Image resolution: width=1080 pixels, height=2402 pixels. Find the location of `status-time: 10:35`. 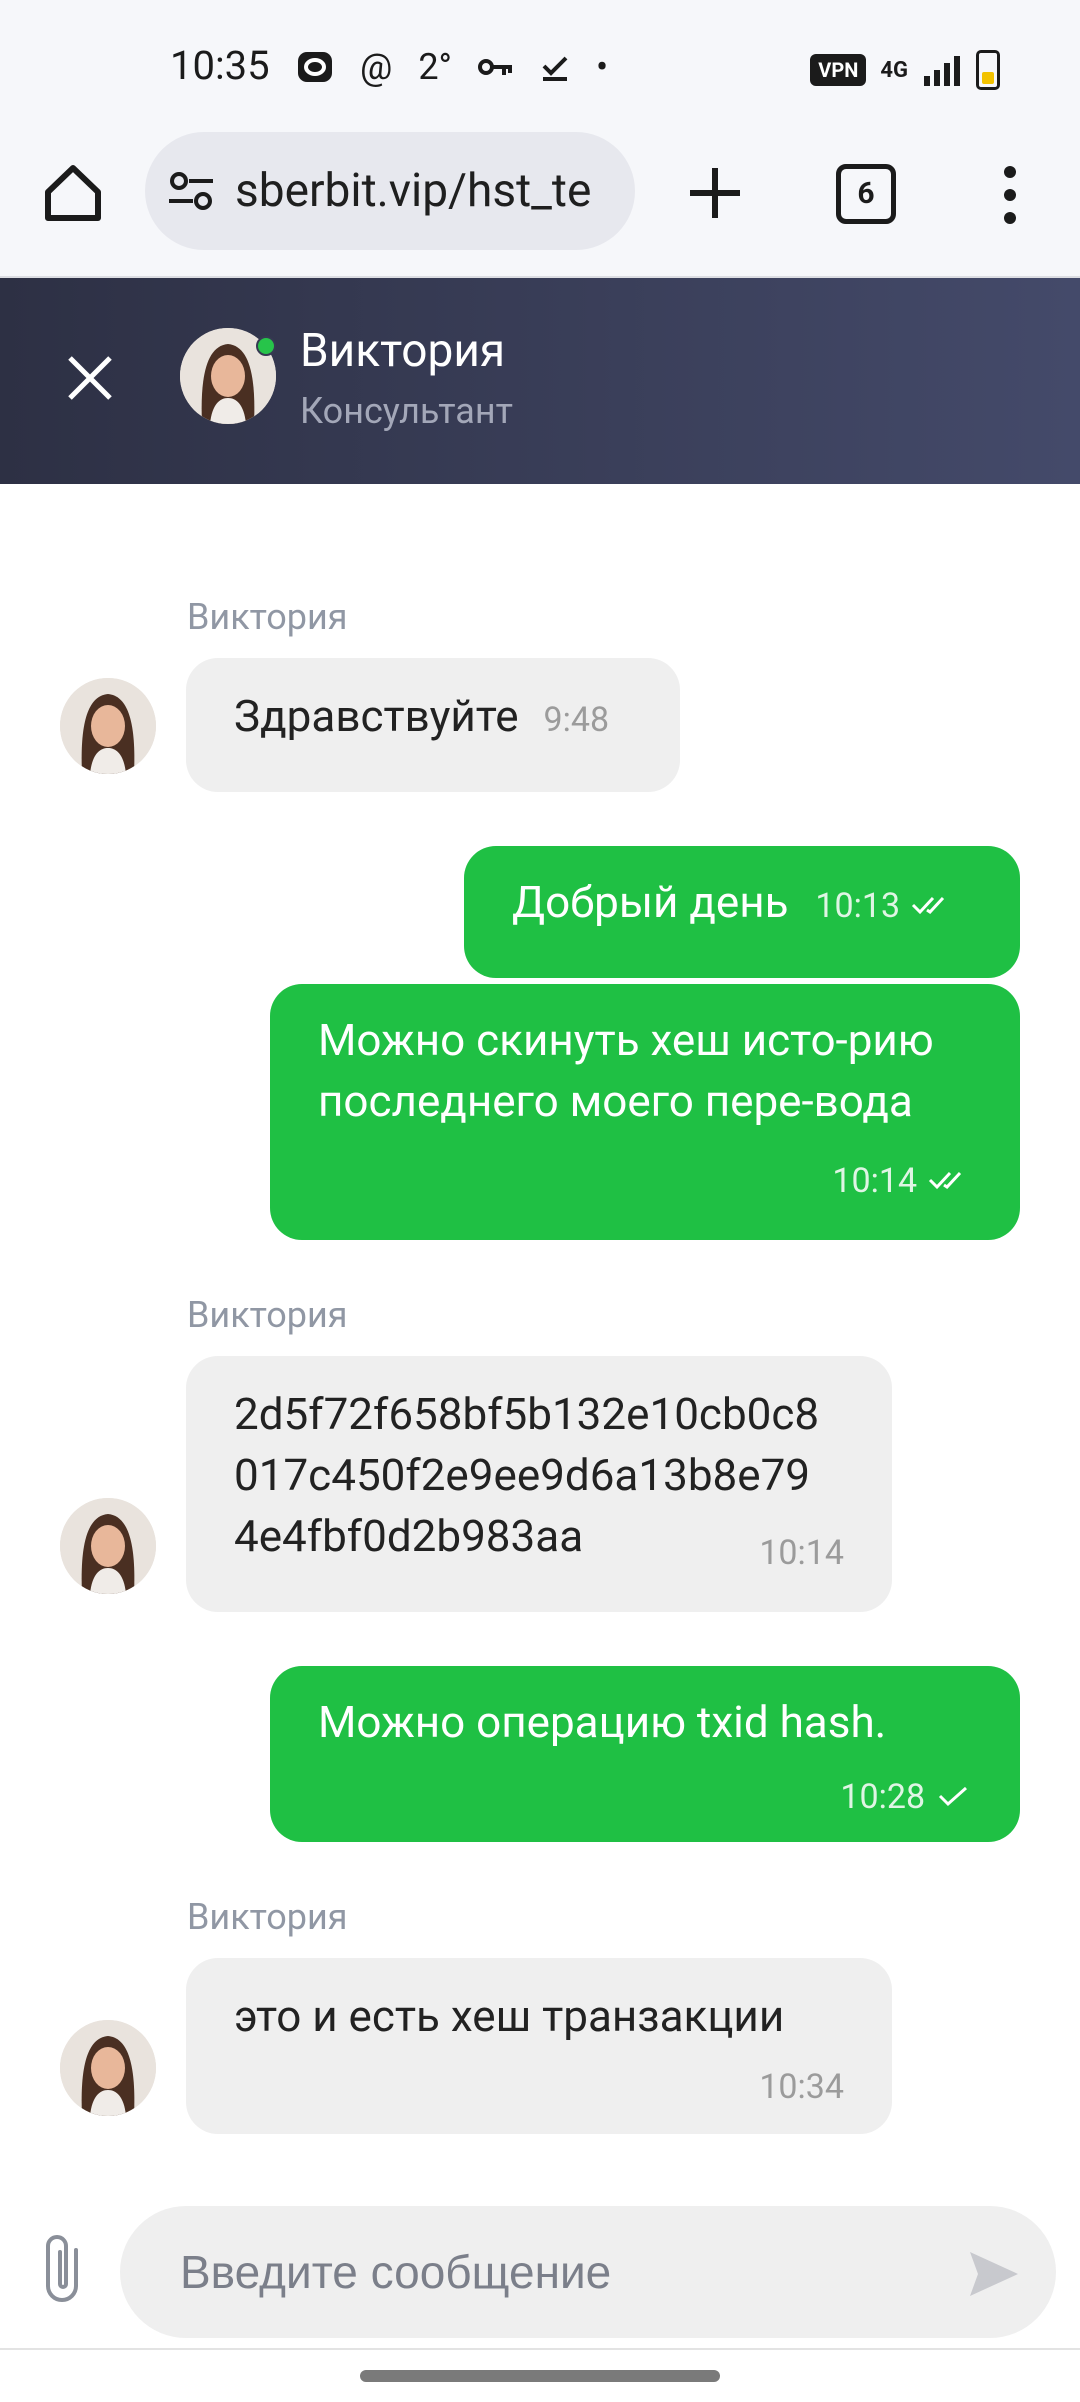

status-time: 10:35 is located at coordinates (220, 65).